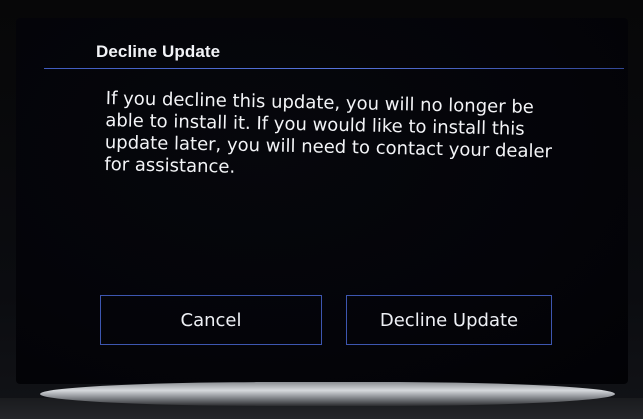 Image resolution: width=643 pixels, height=419 pixels. Describe the element at coordinates (211, 320) in the screenshot. I see `cancel-button: Cancel` at that location.